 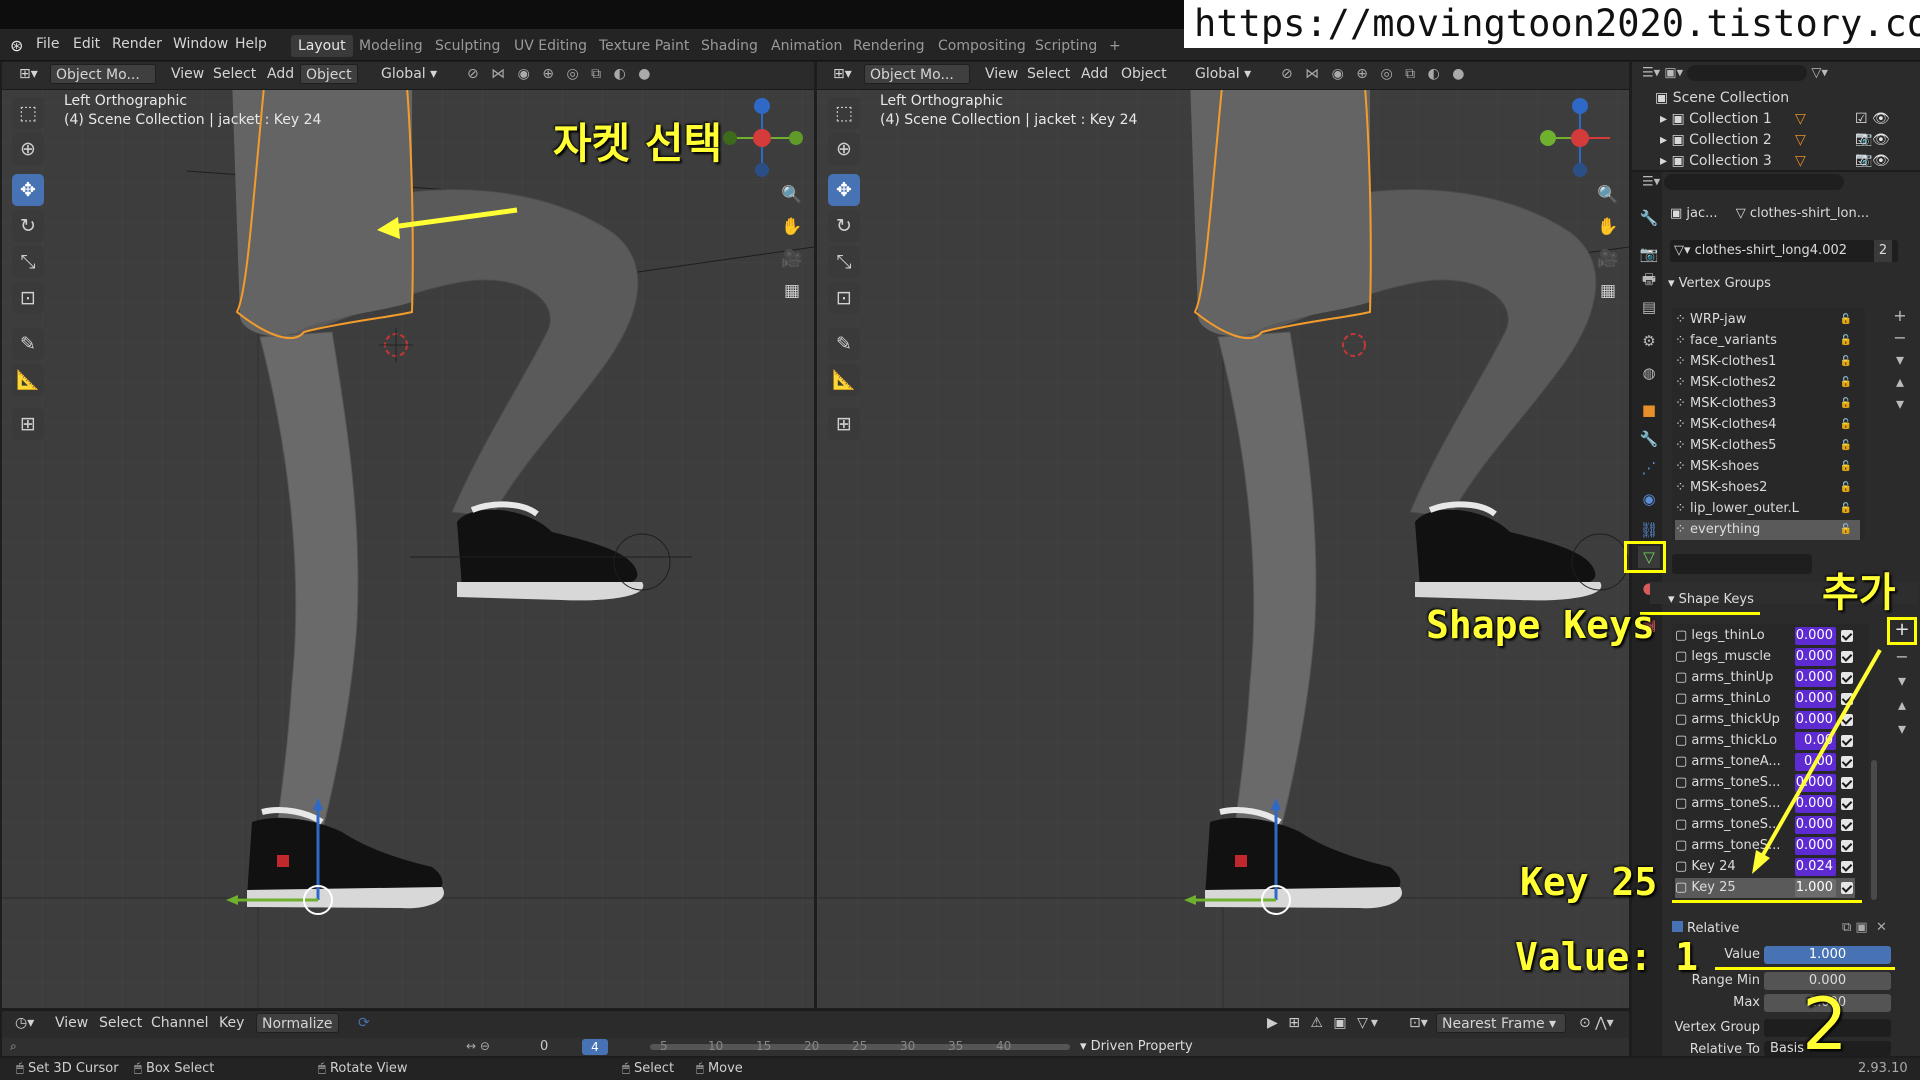 I want to click on mesh-users-count: 2, so click(x=1883, y=251).